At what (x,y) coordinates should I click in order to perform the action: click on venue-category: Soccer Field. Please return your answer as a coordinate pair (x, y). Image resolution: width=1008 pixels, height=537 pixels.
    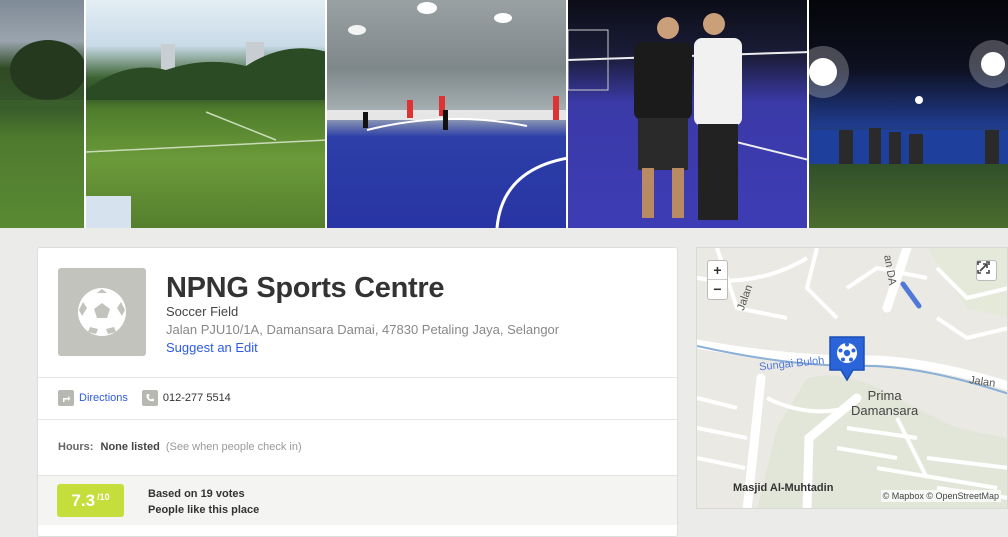
    Looking at the image, I should click on (202, 311).